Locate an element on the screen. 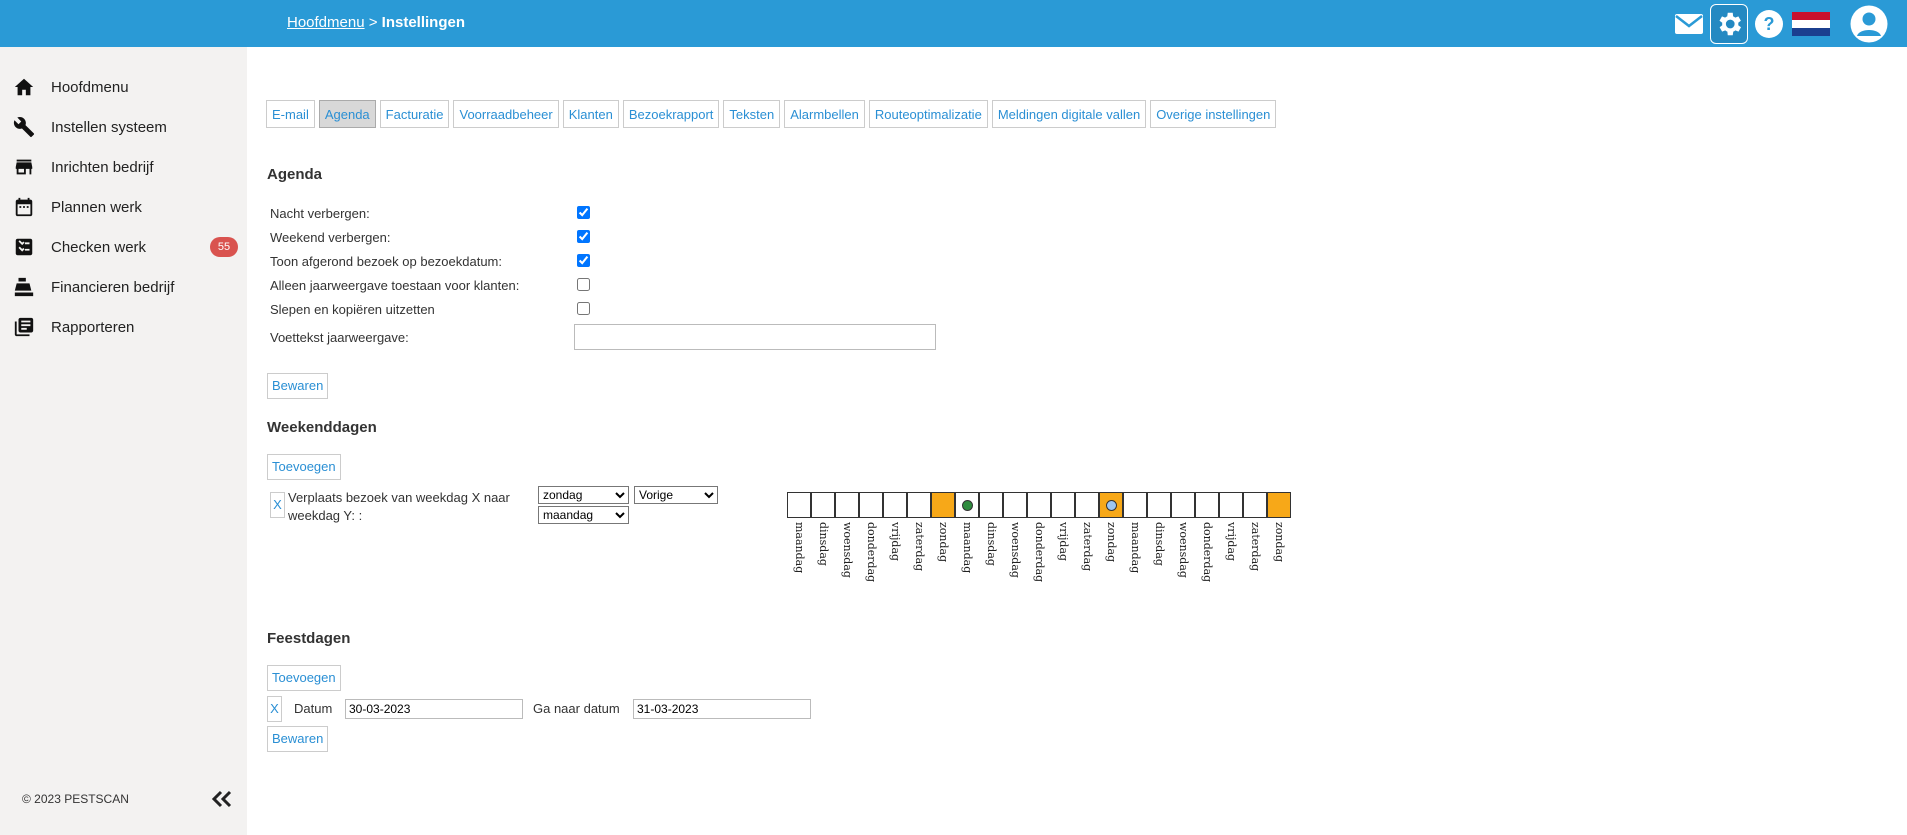 The height and width of the screenshot is (835, 1907). sidebar-item-inrichten-bedrijf: Inrichten bedrijf is located at coordinates (123, 167).